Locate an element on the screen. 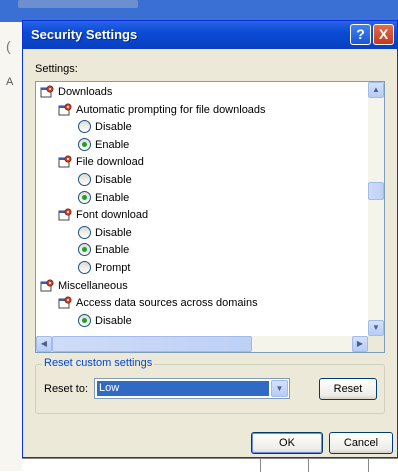  reset-level-select: Low ▼ is located at coordinates (192, 388).